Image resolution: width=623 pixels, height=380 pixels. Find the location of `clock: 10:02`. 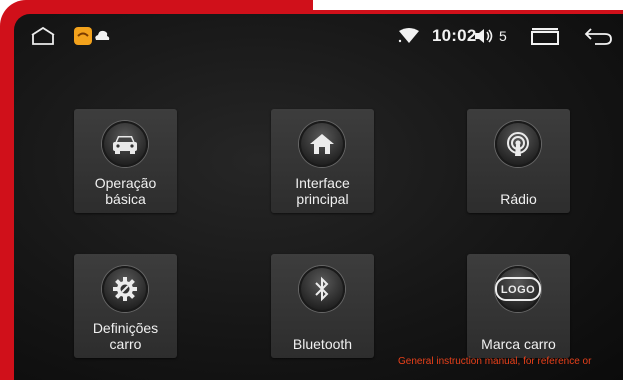

clock: 10:02 is located at coordinates (454, 35).